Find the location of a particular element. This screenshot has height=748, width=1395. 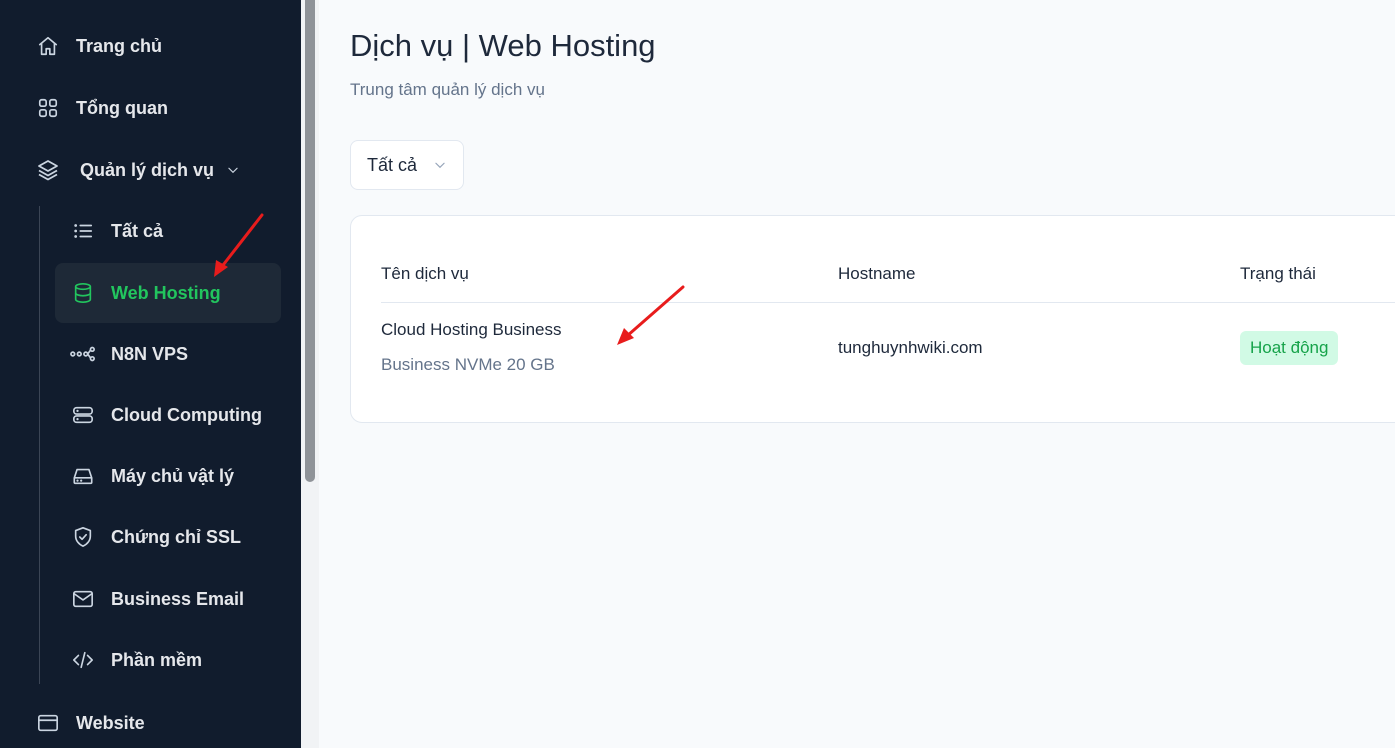

browser-window-icon is located at coordinates (48, 723).